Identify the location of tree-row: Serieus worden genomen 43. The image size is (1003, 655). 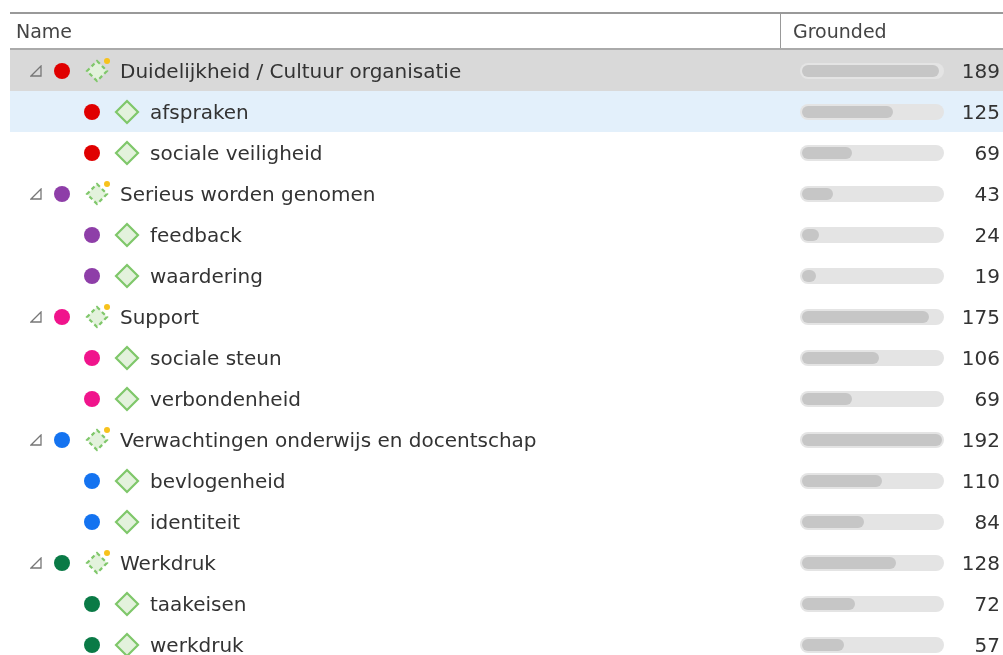
(506, 193).